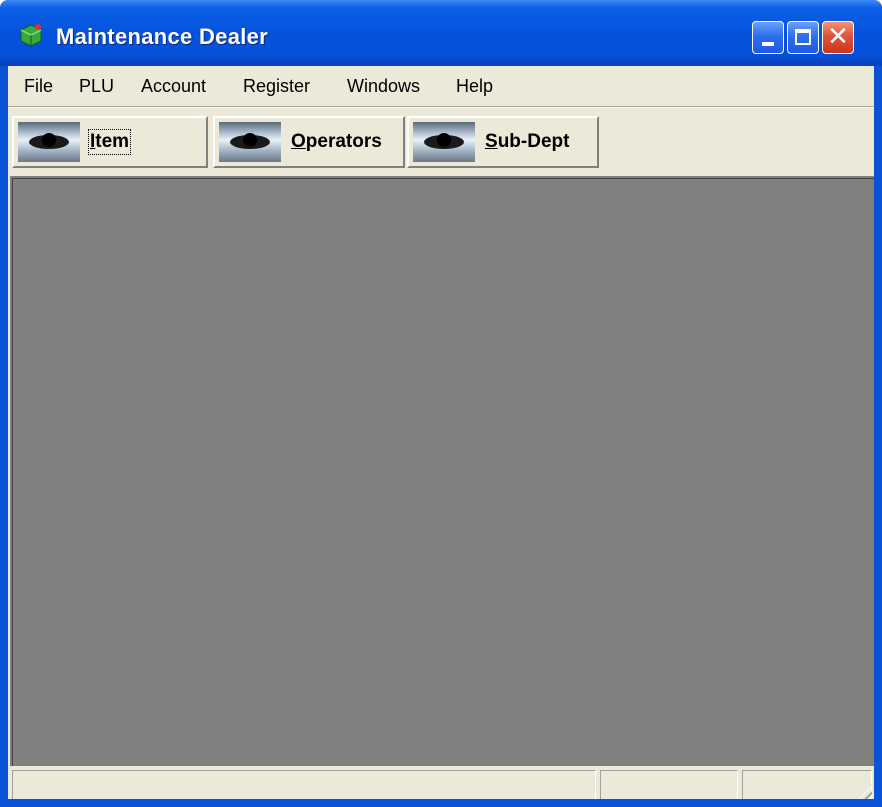 This screenshot has width=882, height=807. I want to click on sub-dept-button: Sub-Dept, so click(503, 142).